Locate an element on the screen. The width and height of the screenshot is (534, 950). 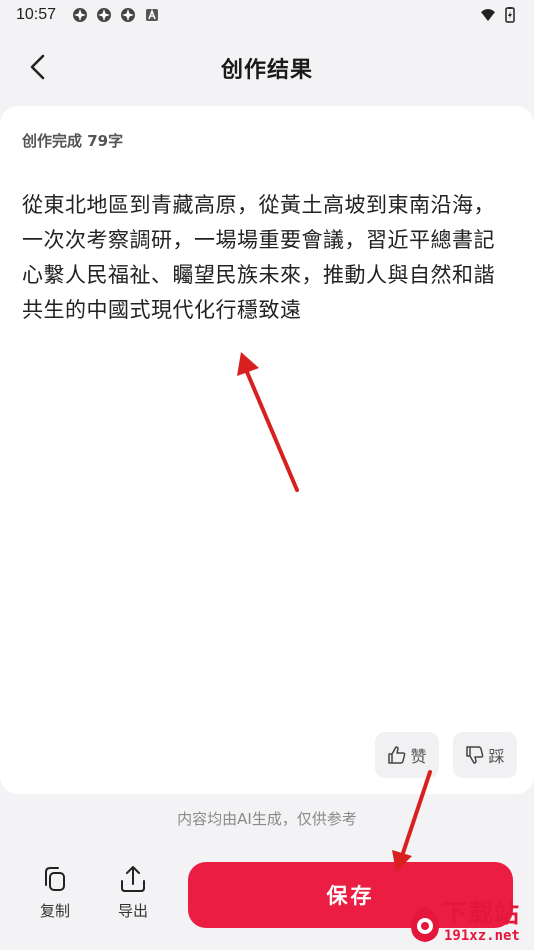
copy-button: 复制 is located at coordinates (55, 899).